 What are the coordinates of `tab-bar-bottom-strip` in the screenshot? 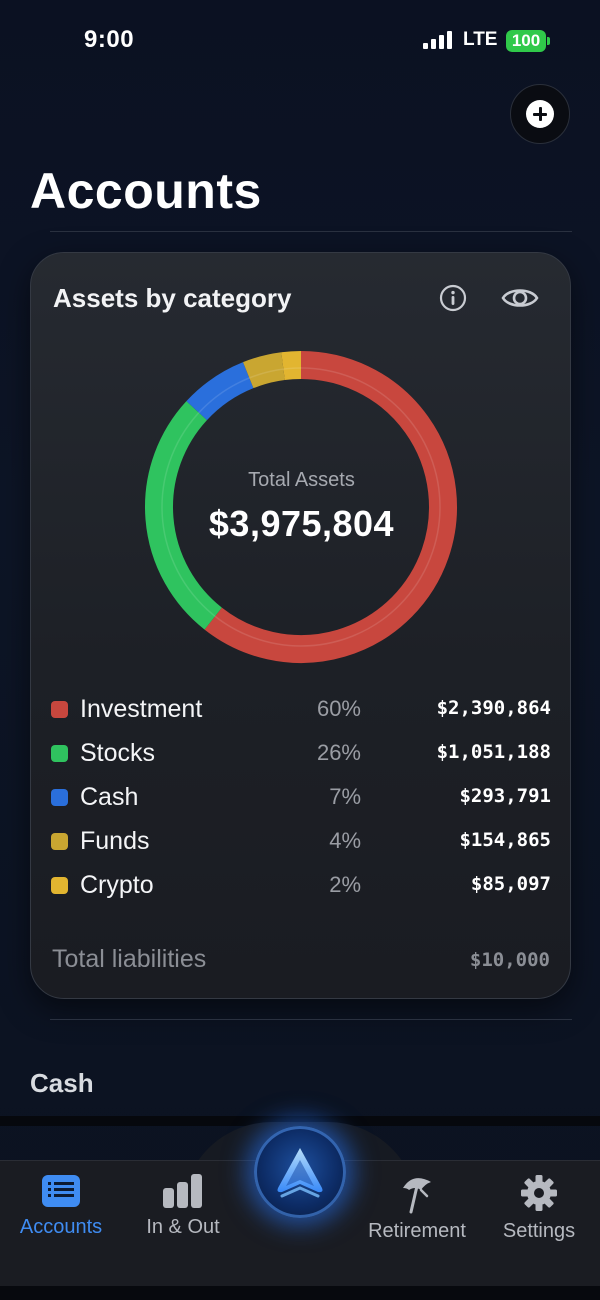 It's located at (300, 1293).